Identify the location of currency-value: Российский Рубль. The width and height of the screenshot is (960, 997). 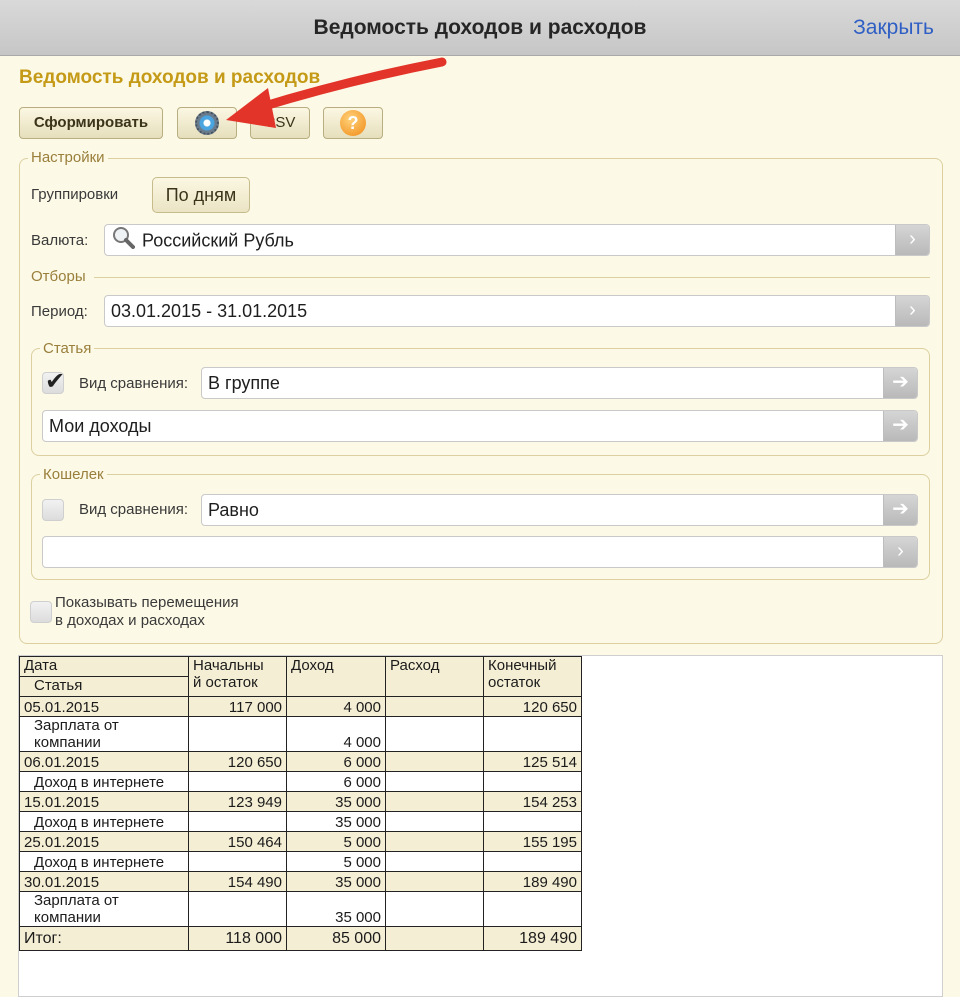
(218, 240).